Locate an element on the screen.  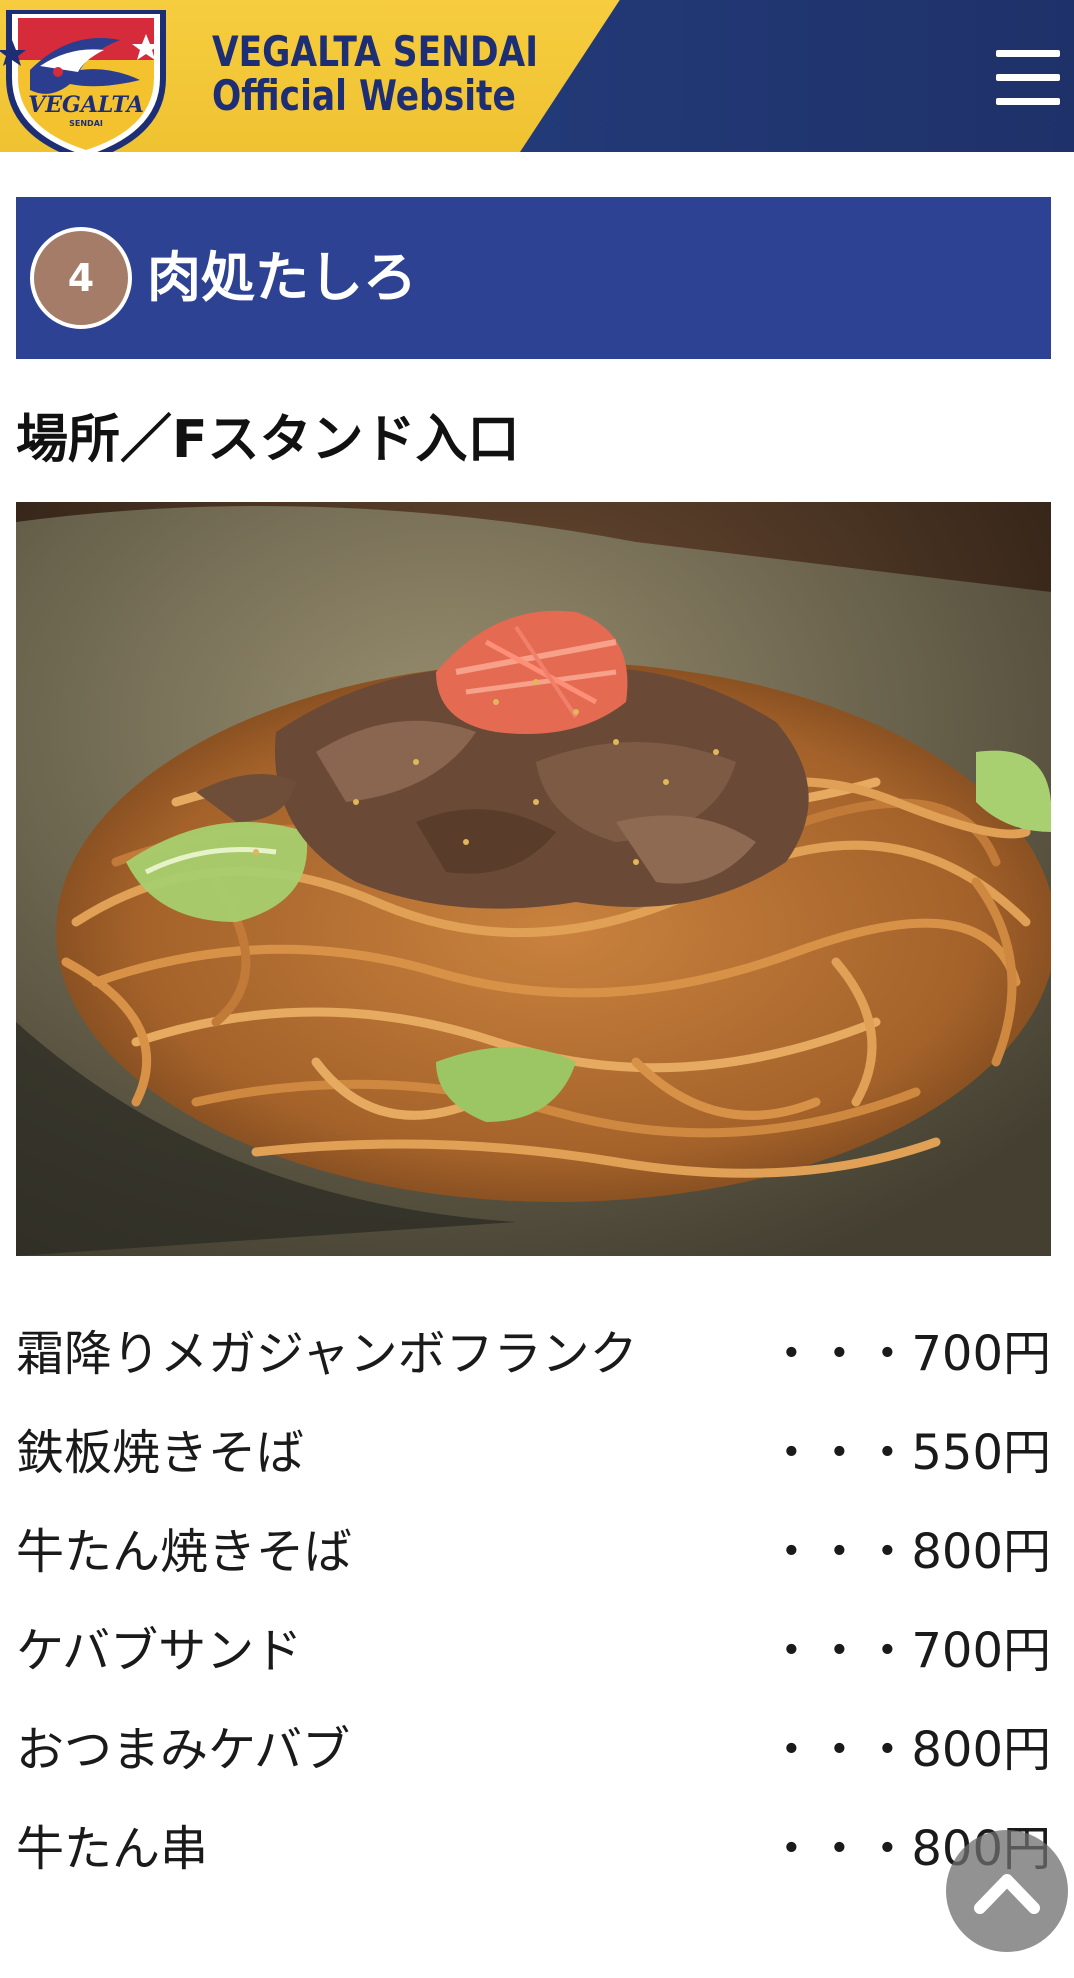
menu-item-name: 鉄板焼きそば is located at coordinates (160, 1453).